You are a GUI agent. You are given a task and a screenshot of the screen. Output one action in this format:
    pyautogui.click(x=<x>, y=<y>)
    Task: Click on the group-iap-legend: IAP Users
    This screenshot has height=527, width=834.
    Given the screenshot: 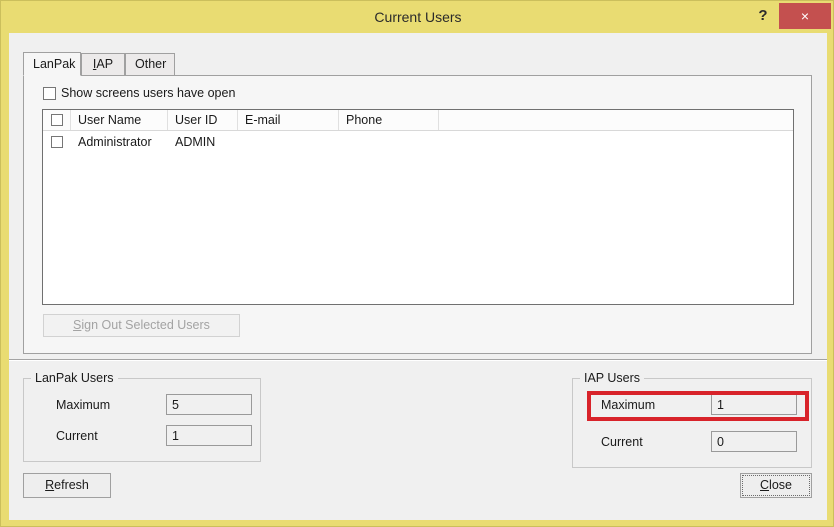 What is the action you would take?
    pyautogui.click(x=612, y=378)
    